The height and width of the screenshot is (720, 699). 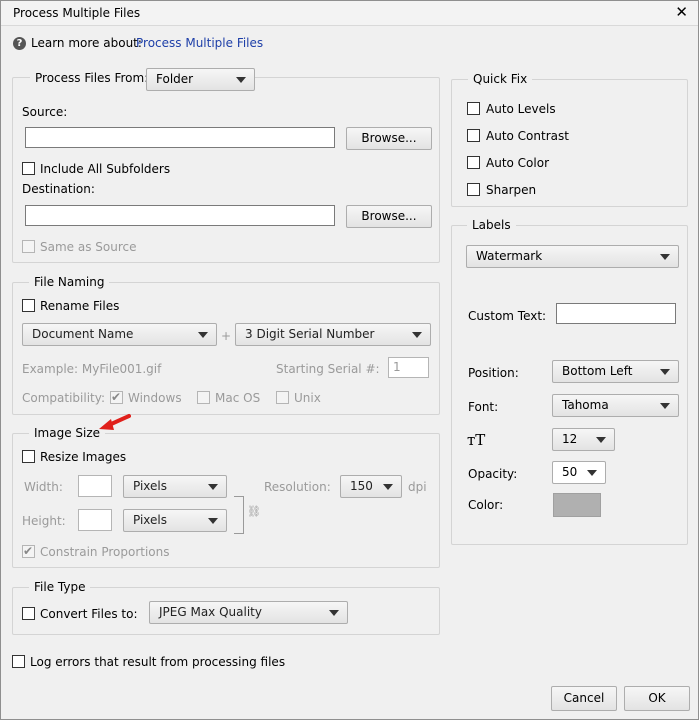 I want to click on constrain-proportions-checkbox: ✔, so click(x=28, y=551).